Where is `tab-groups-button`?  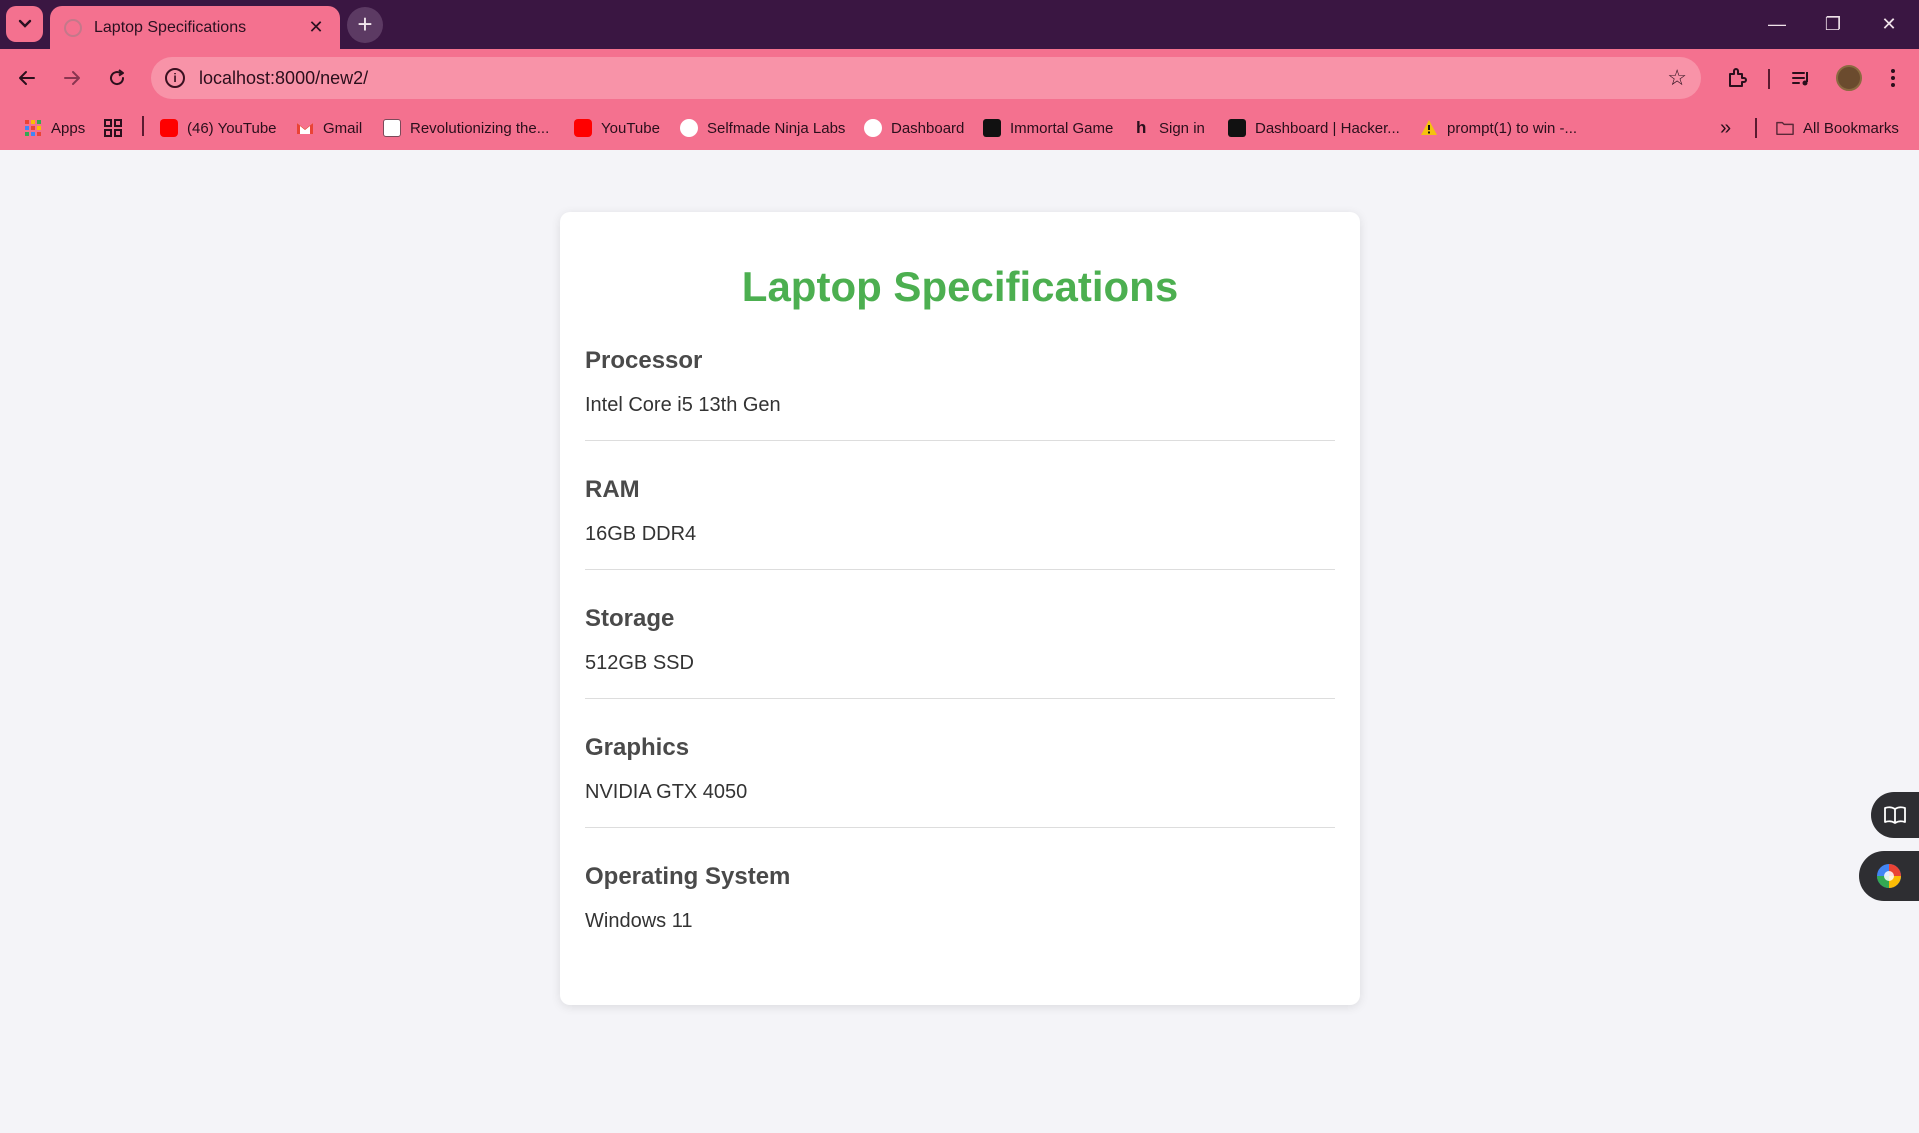 tab-groups-button is located at coordinates (113, 128).